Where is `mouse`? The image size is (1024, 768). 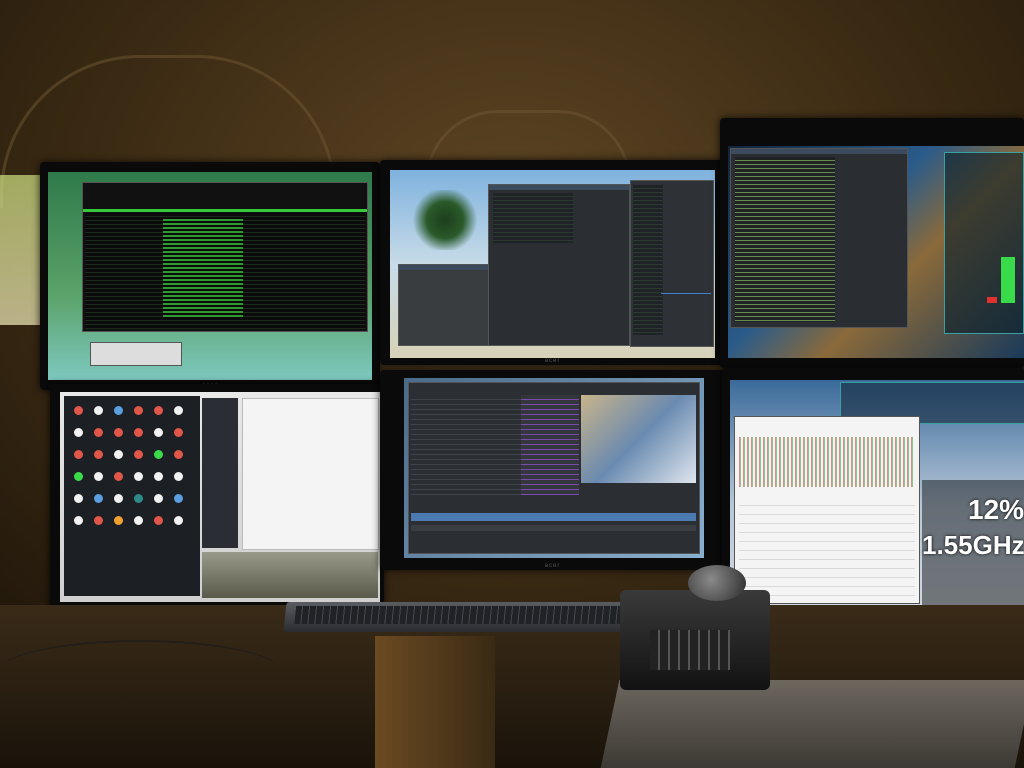
mouse is located at coordinates (717, 583).